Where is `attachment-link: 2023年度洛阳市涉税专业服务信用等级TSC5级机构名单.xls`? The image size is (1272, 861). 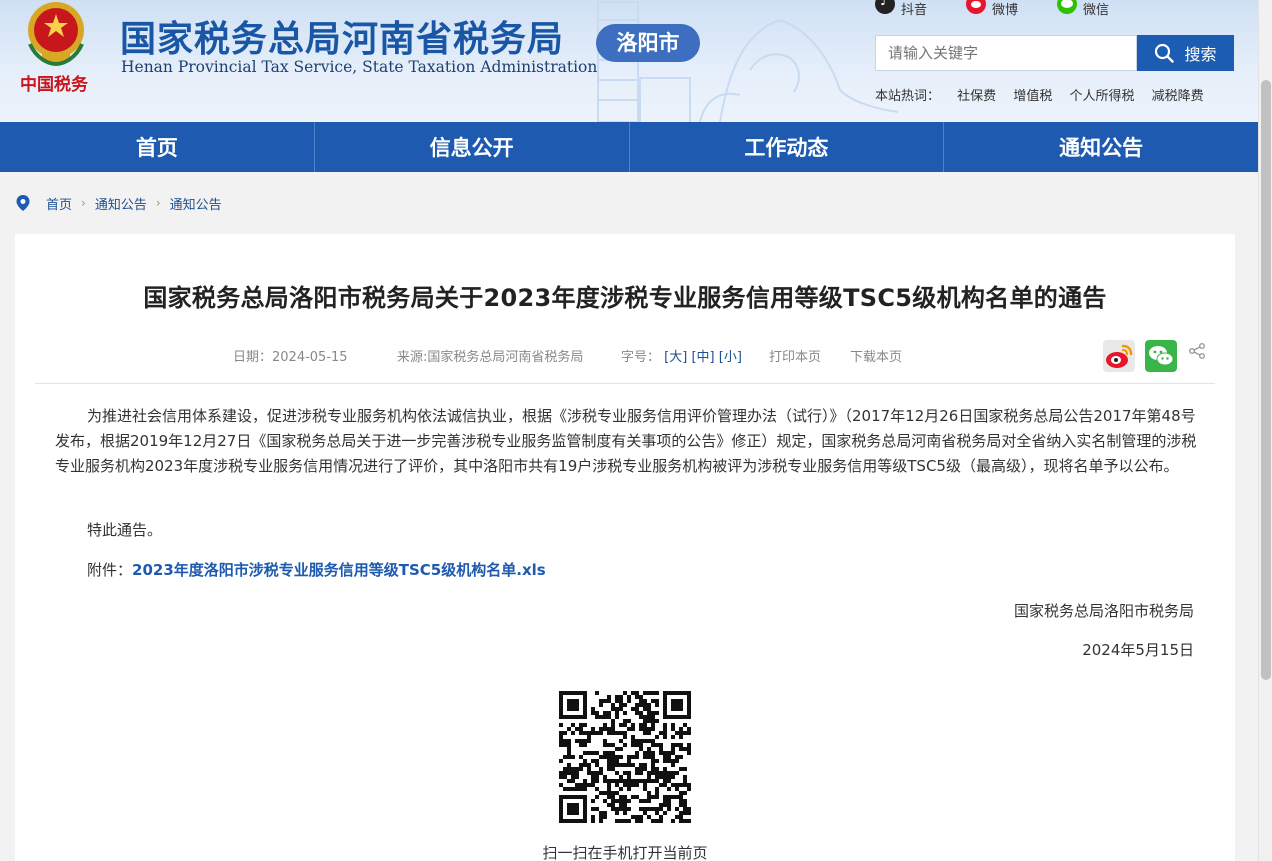 attachment-link: 2023年度洛阳市涉税专业服务信用等级TSC5级机构名单.xls is located at coordinates (339, 570).